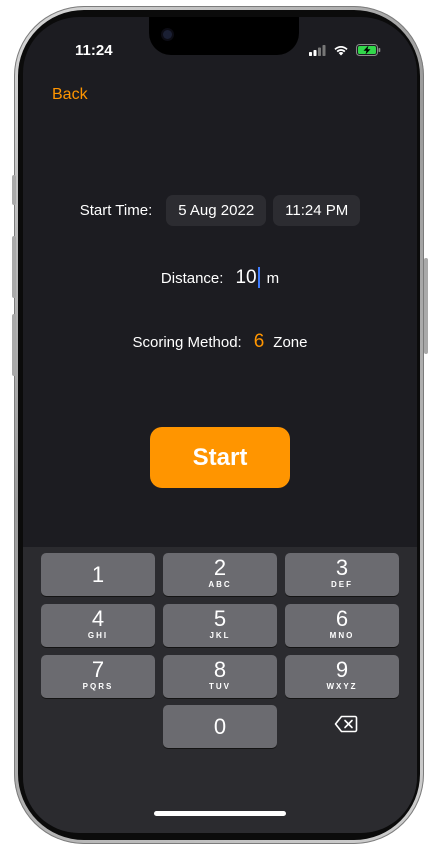 The height and width of the screenshot is (849, 440). I want to click on key-digit: 5, so click(220, 618).